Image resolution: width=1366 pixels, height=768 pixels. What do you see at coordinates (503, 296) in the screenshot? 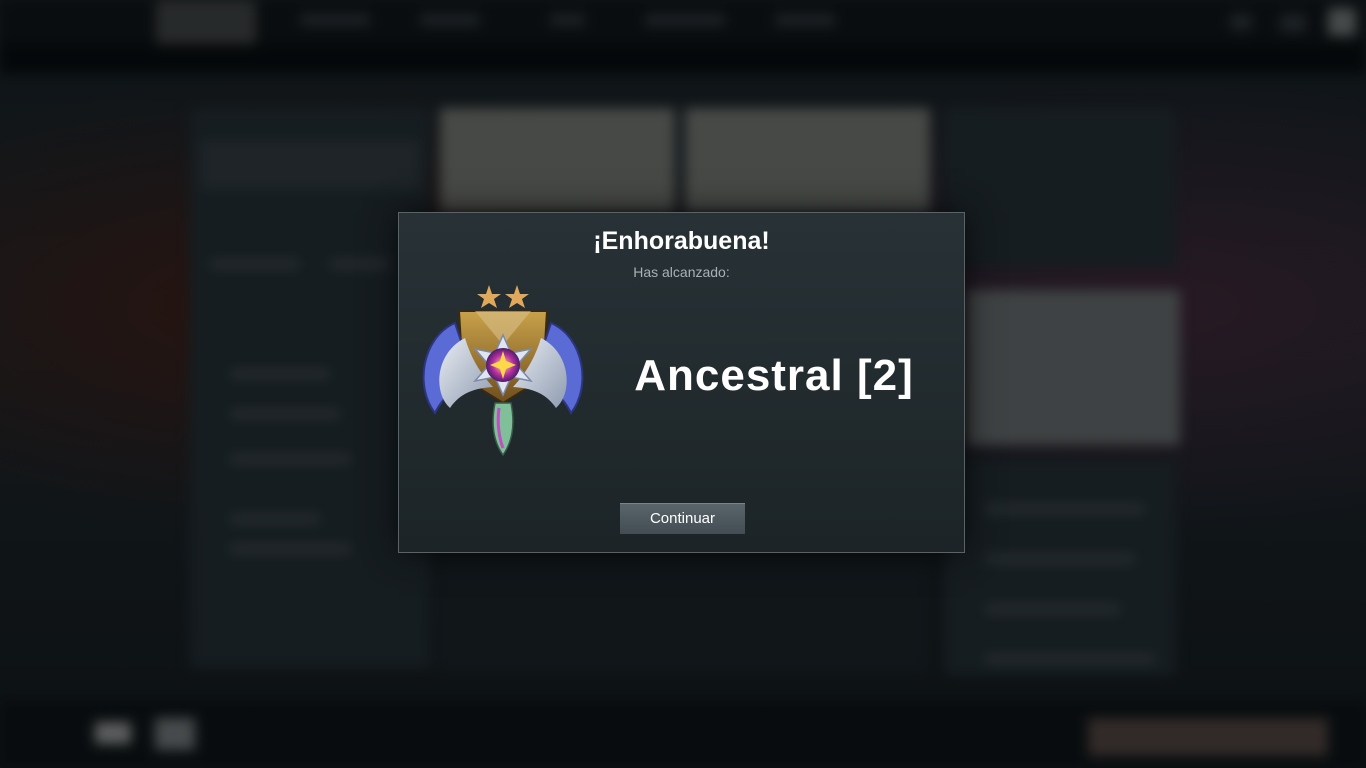
I see `rank-star-icon` at bounding box center [503, 296].